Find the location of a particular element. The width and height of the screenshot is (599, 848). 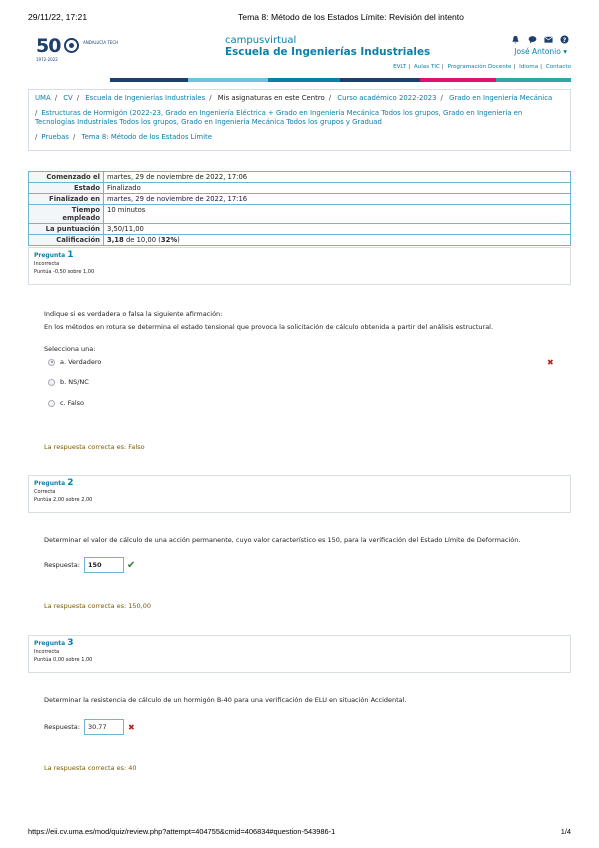

option-b: b. NS/NC is located at coordinates (68, 382).